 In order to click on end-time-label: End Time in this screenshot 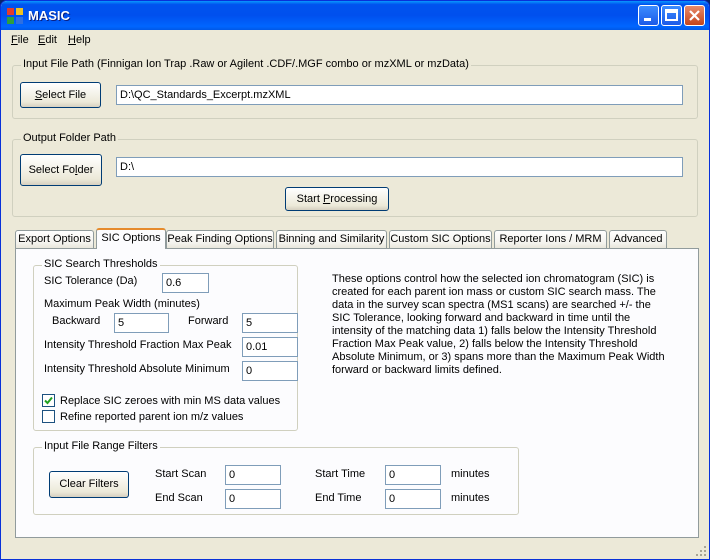, I will do `click(338, 498)`.